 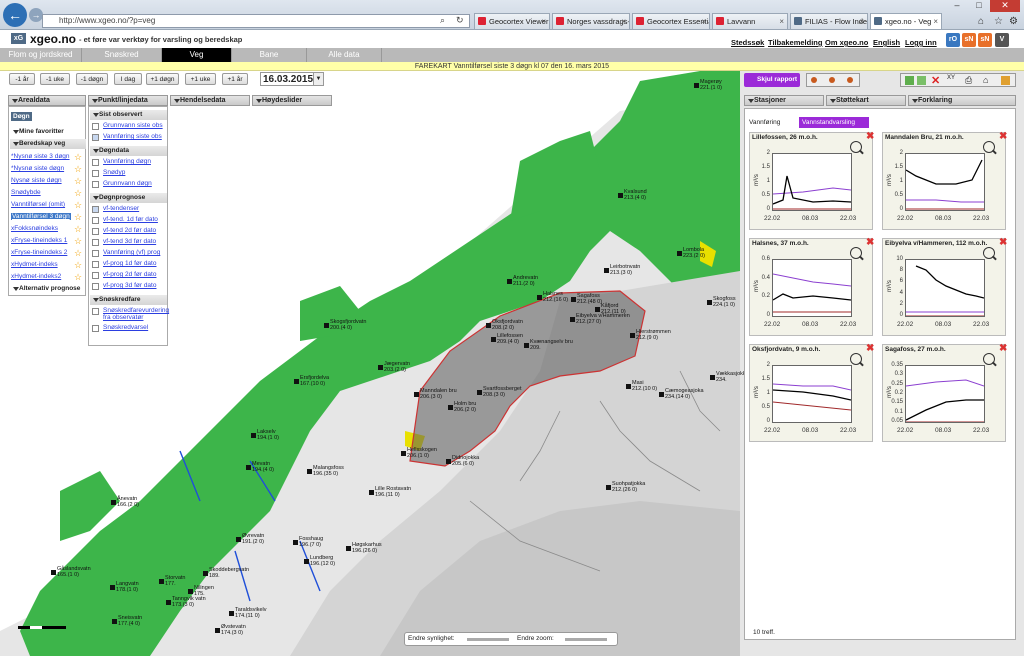 What do you see at coordinates (34, 264) in the screenshot?
I see `layer-link: xHydmet-indeks` at bounding box center [34, 264].